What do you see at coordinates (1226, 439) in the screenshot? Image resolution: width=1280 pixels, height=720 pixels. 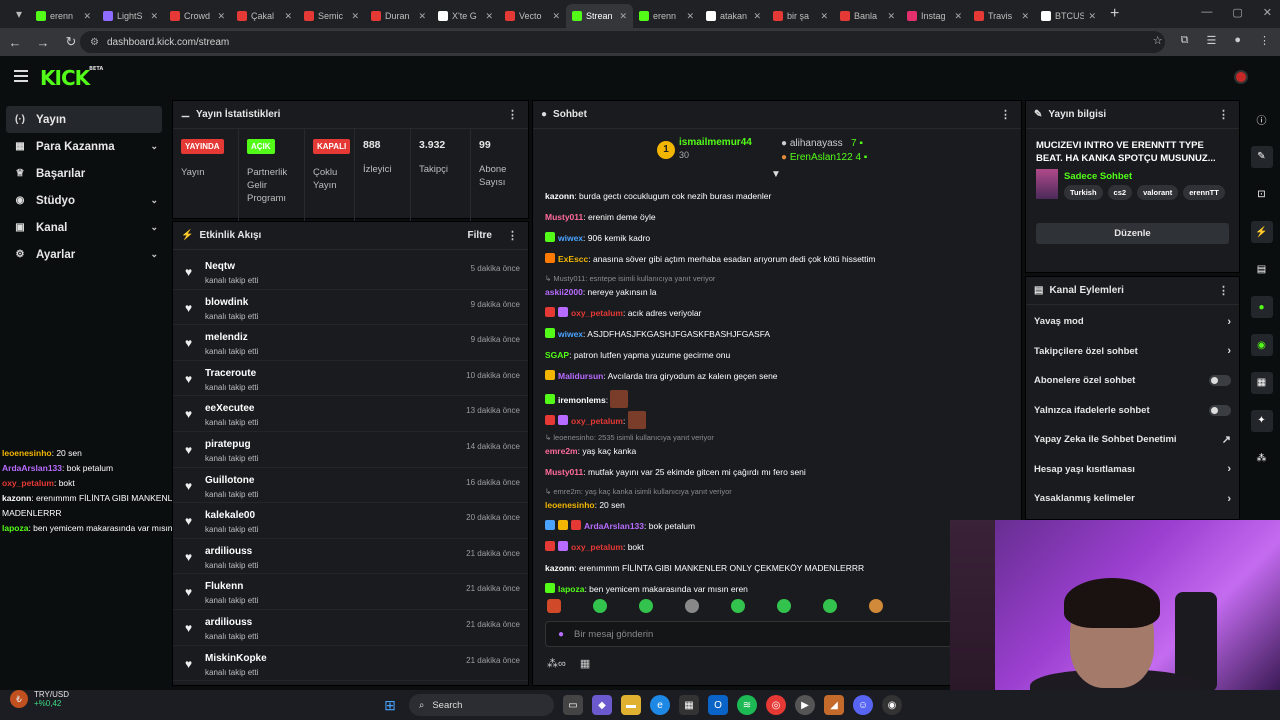 I see `external-link-icon: ↗` at bounding box center [1226, 439].